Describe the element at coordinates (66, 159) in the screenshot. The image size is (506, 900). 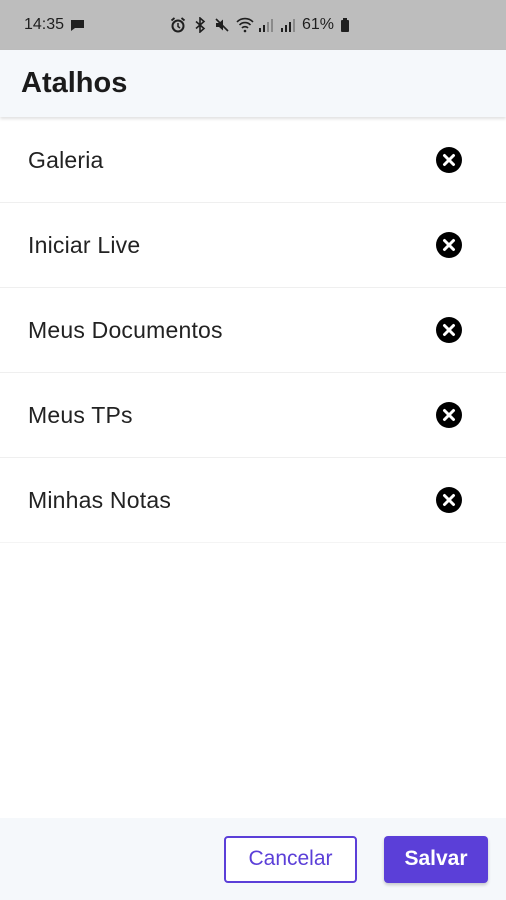
I see `shortcut-label: Galeria` at that location.